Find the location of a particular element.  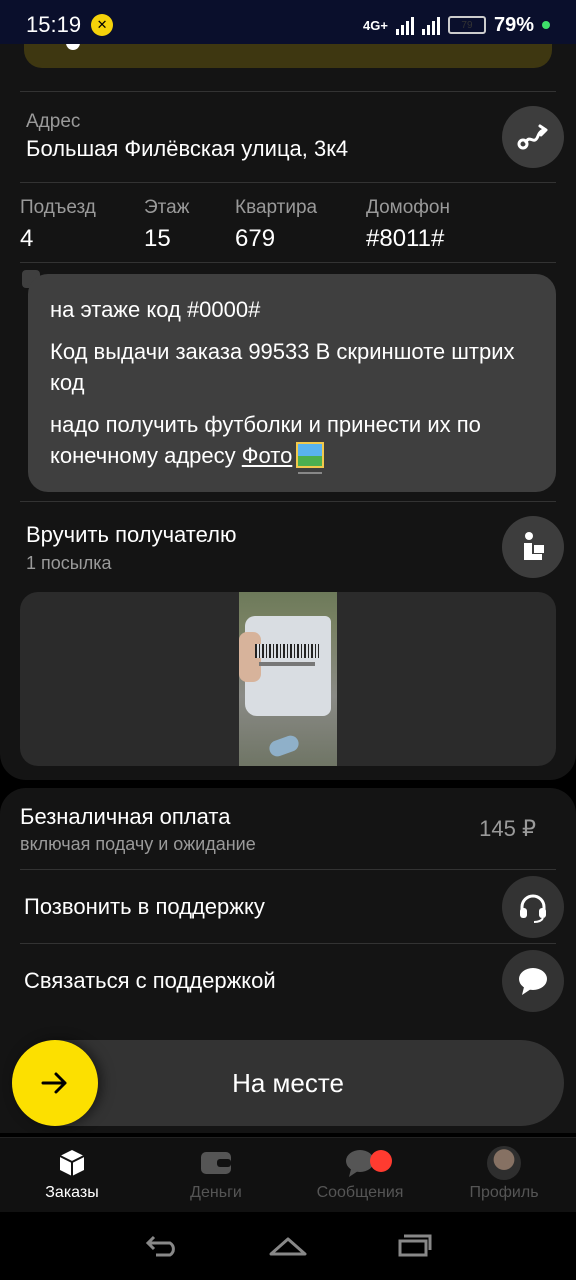

detail-apartment: Квартира 679 is located at coordinates (276, 224).